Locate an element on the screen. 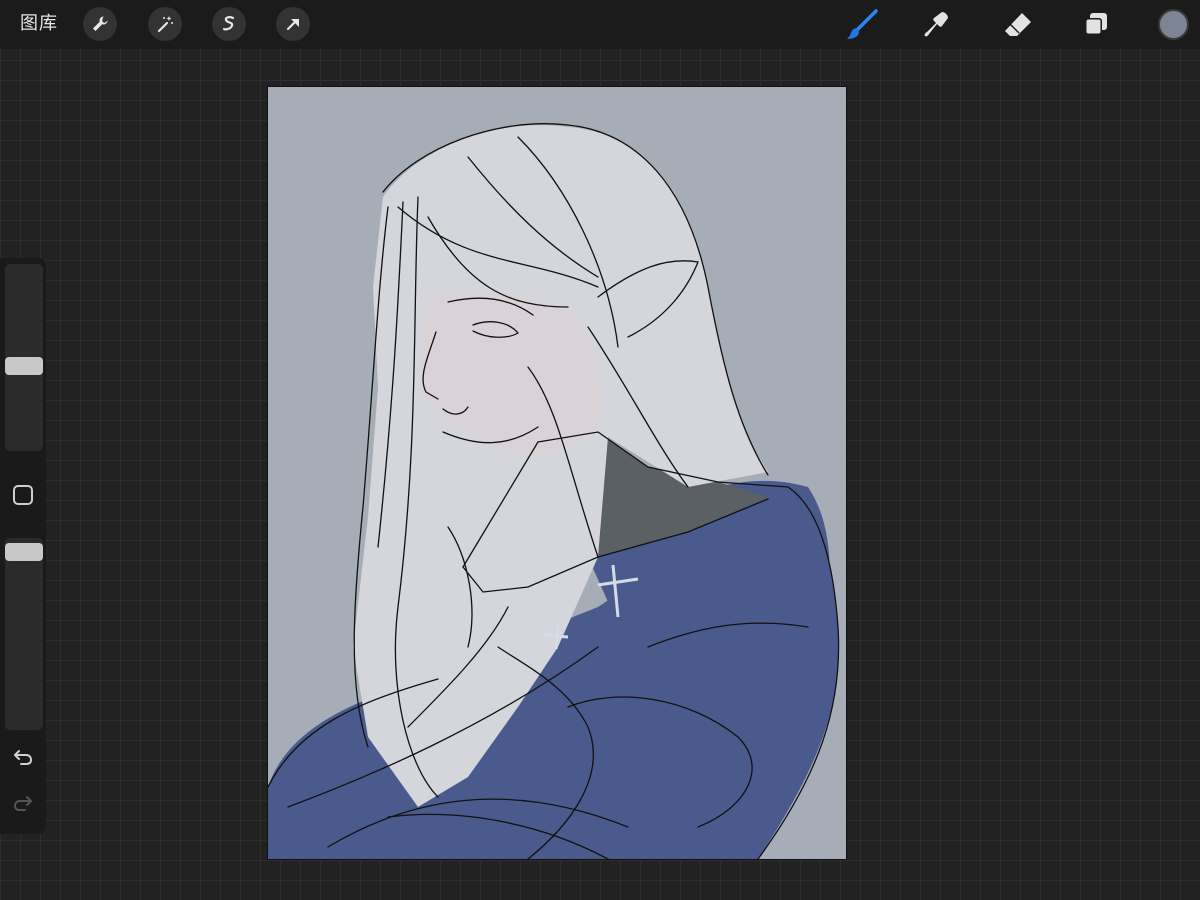 Image resolution: width=1200 pixels, height=900 pixels. opacity-thumb is located at coordinates (24, 552).